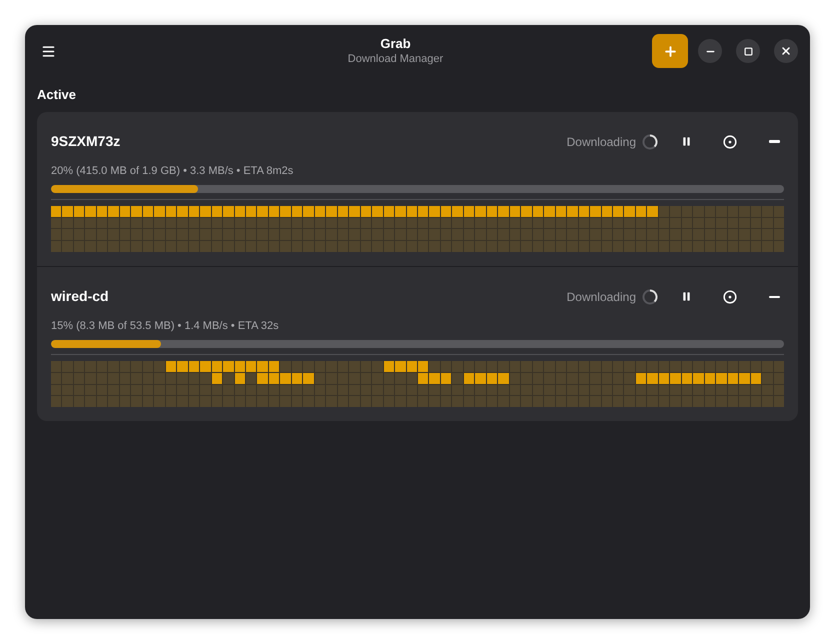 This screenshot has width=835, height=644. I want to click on download-name: 9SZXM73z, so click(85, 141).